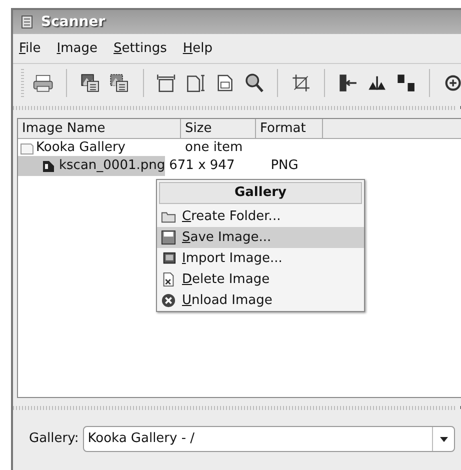  Describe the element at coordinates (81, 148) in the screenshot. I see `tree-item: Kooka Gallery` at that location.